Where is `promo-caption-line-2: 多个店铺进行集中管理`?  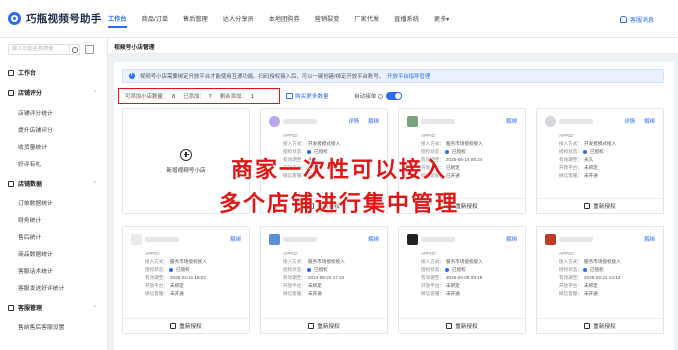
promo-caption-line-2: 多个店铺进行集中管理 is located at coordinates (338, 204).